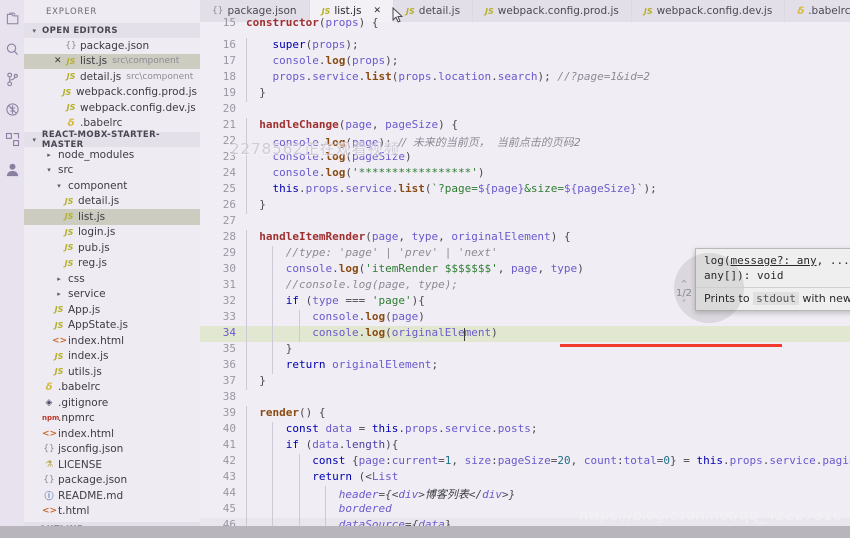 Image resolution: width=850 pixels, height=538 pixels. I want to click on file-tree-item: ◈ .gitignore, so click(112, 403).